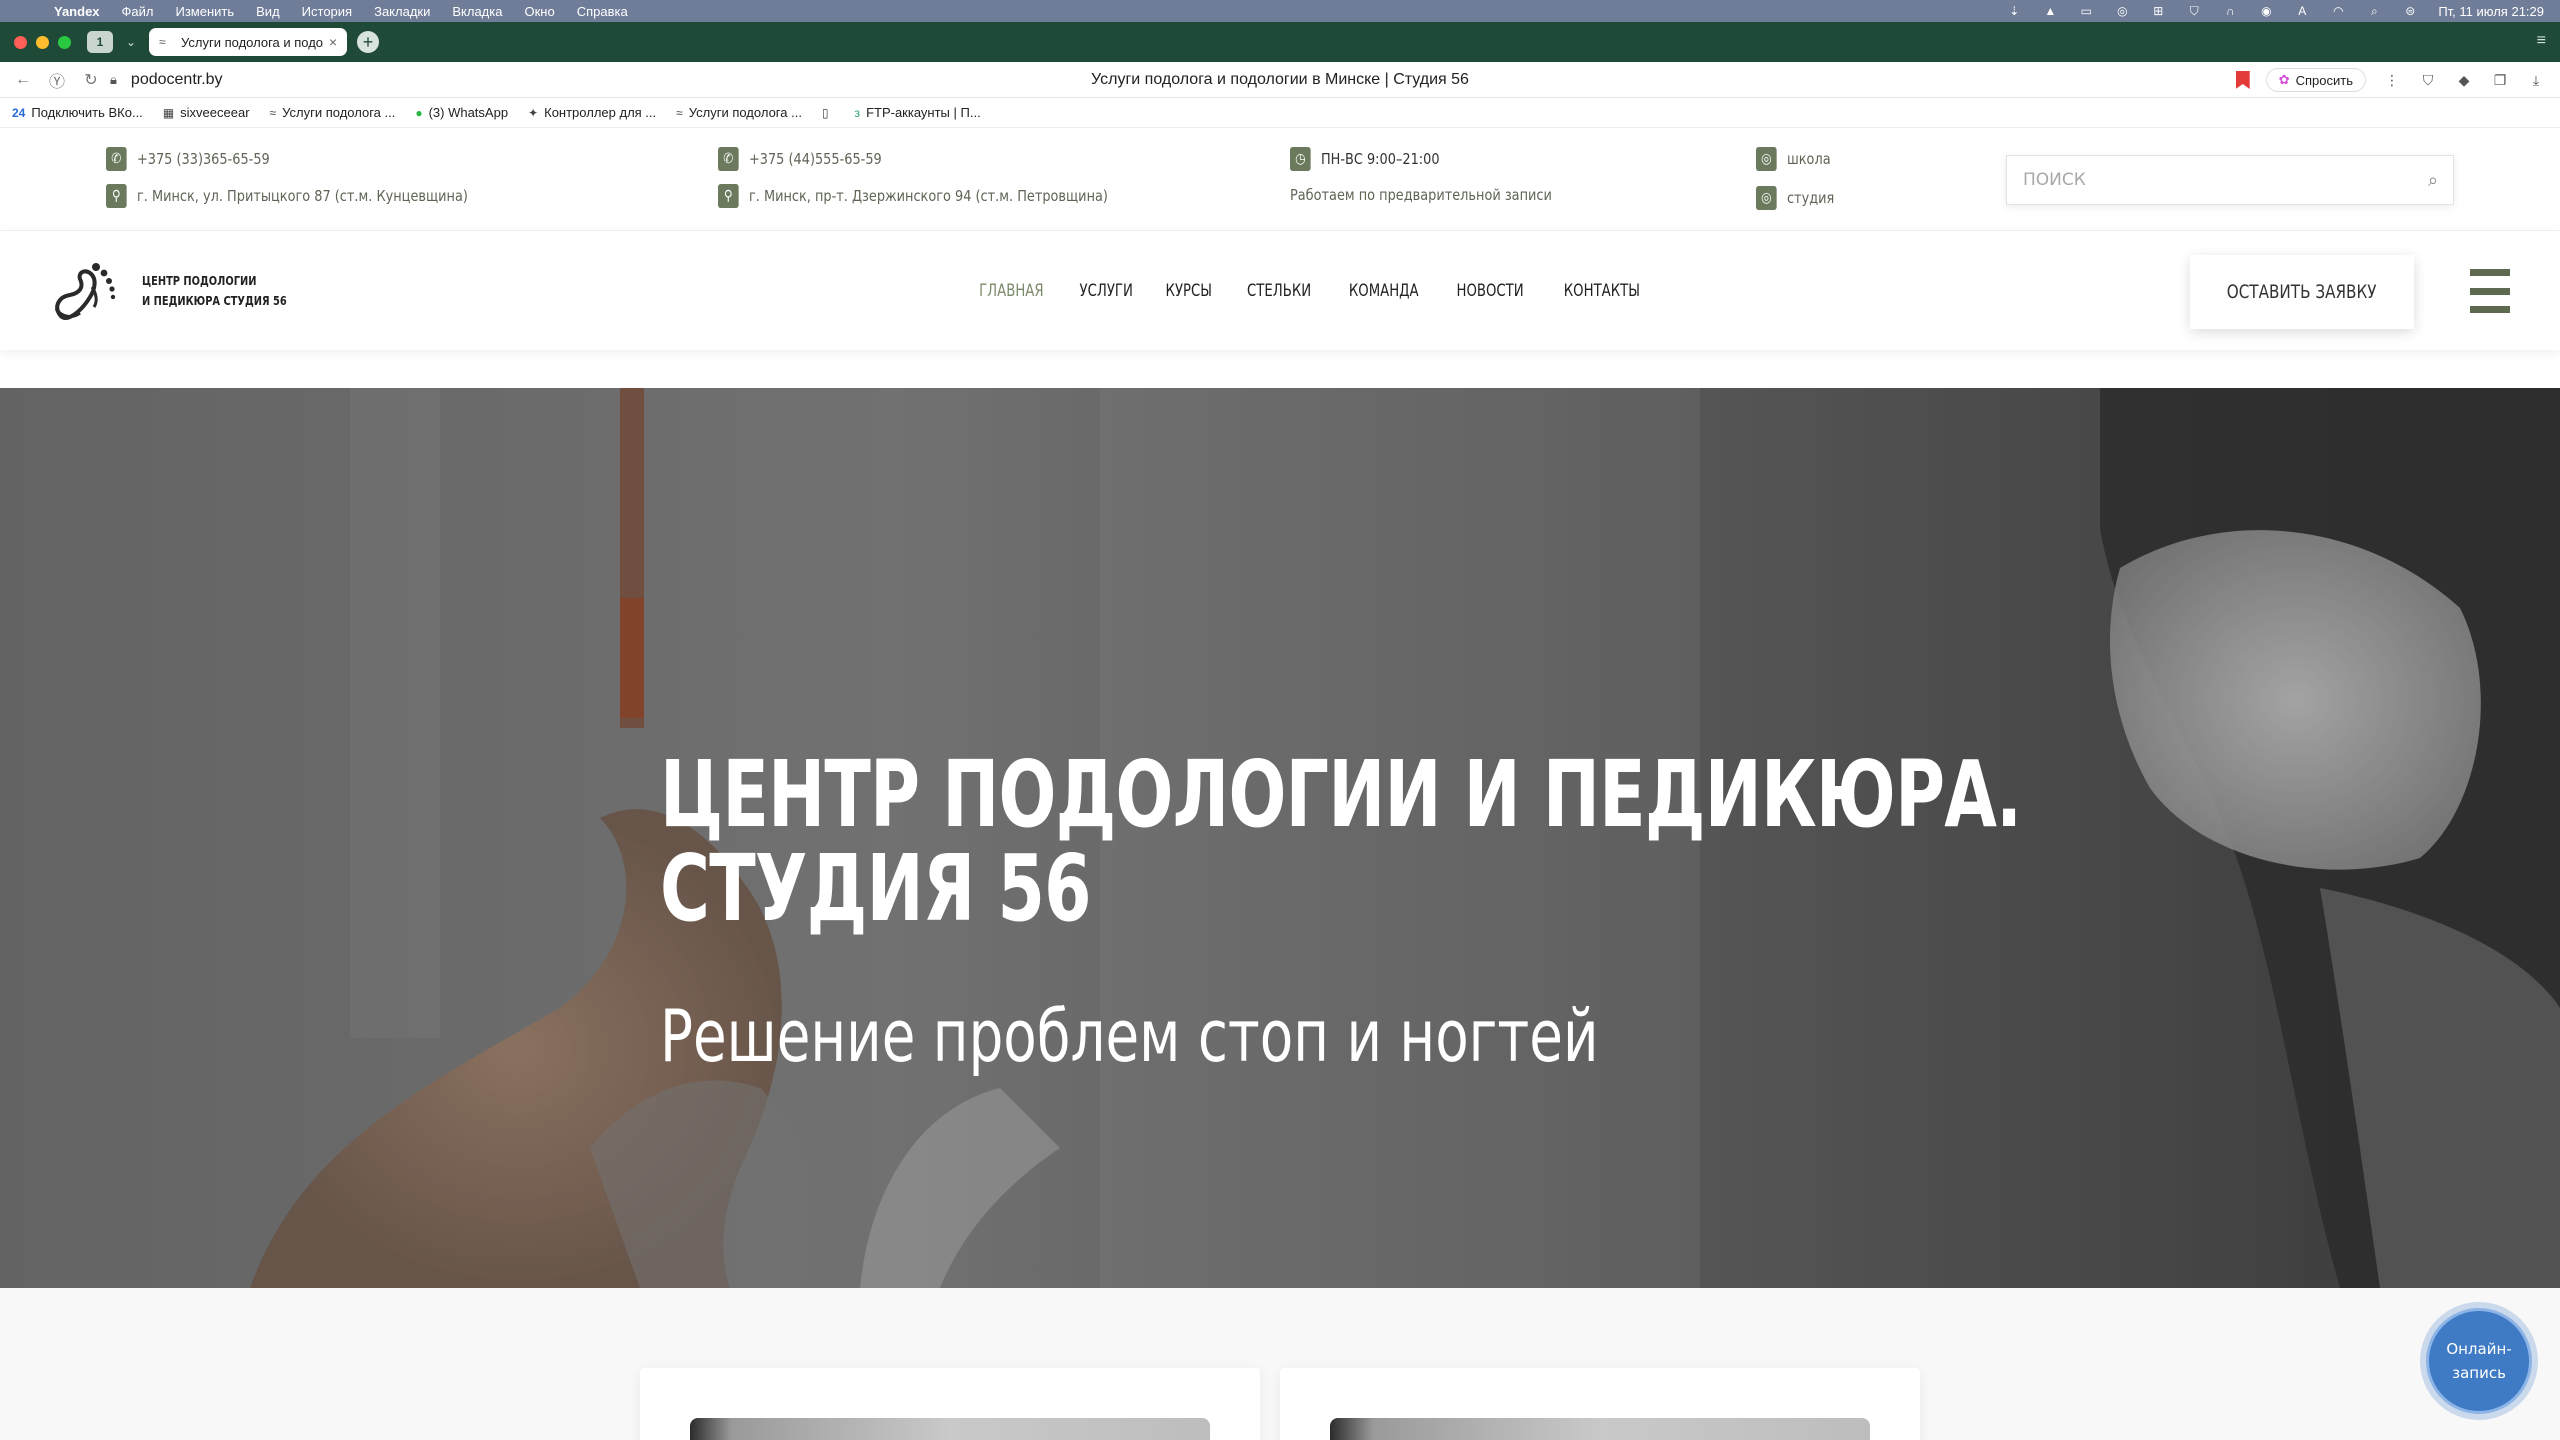  What do you see at coordinates (1189, 291) in the screenshot?
I see `nav-courses: КУРСЫ` at bounding box center [1189, 291].